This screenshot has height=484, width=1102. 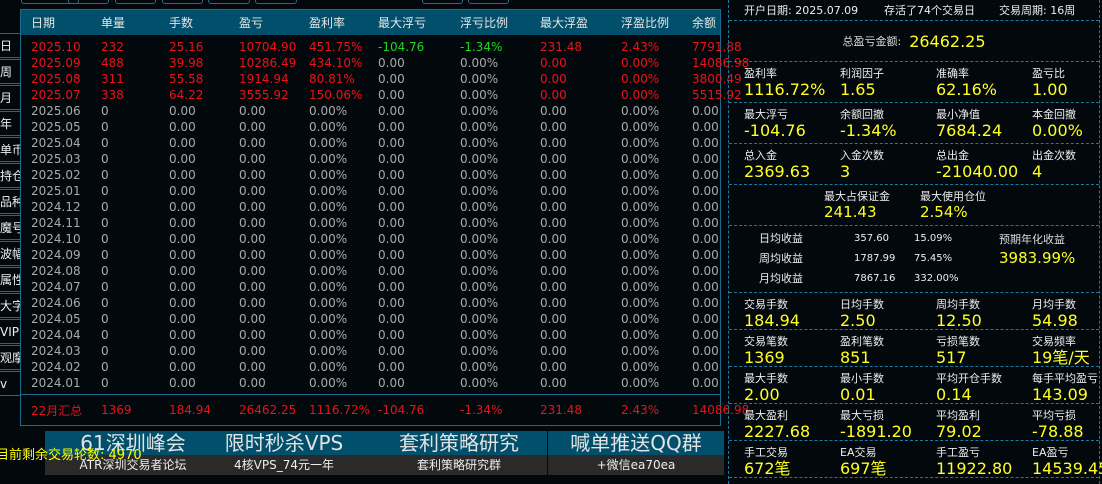 I want to click on stat-value: 2369.63, so click(x=777, y=171).